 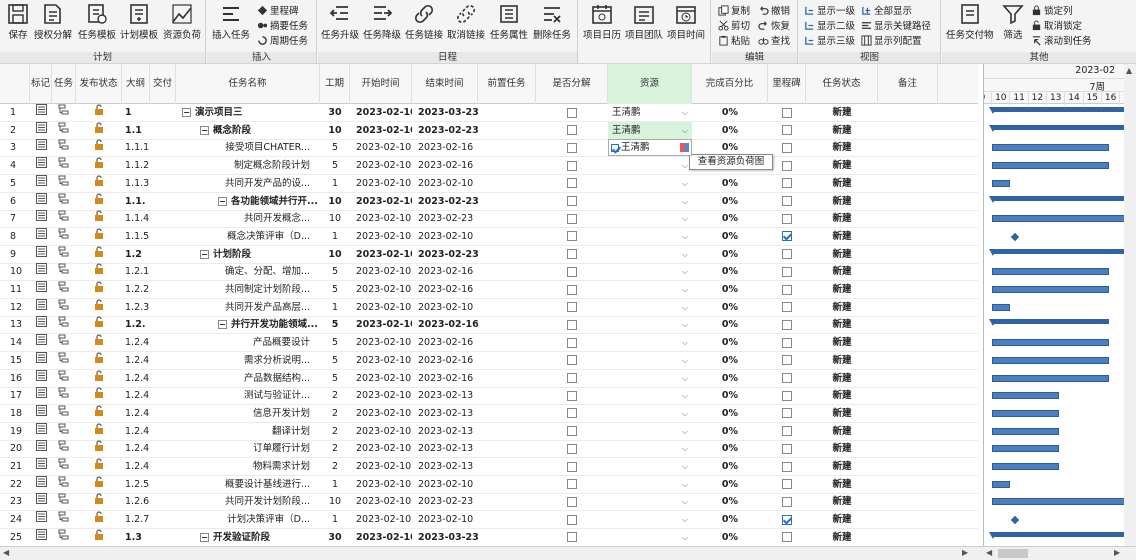 I want to click on insert-task-button: 插入任务, so click(x=231, y=21).